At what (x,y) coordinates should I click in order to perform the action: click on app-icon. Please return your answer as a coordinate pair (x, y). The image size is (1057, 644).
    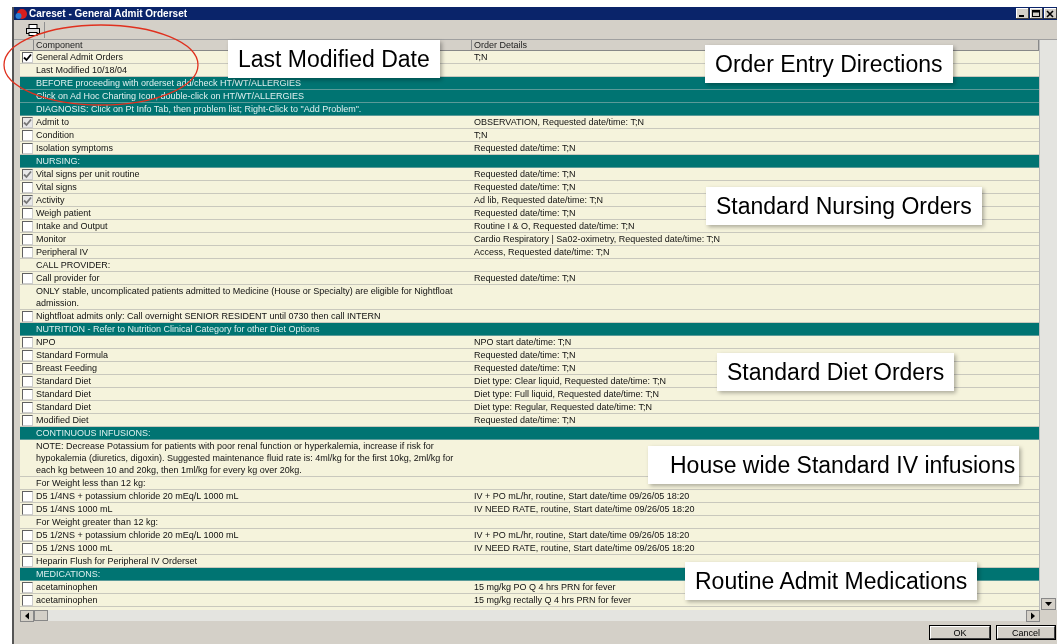
    Looking at the image, I should click on (21, 13).